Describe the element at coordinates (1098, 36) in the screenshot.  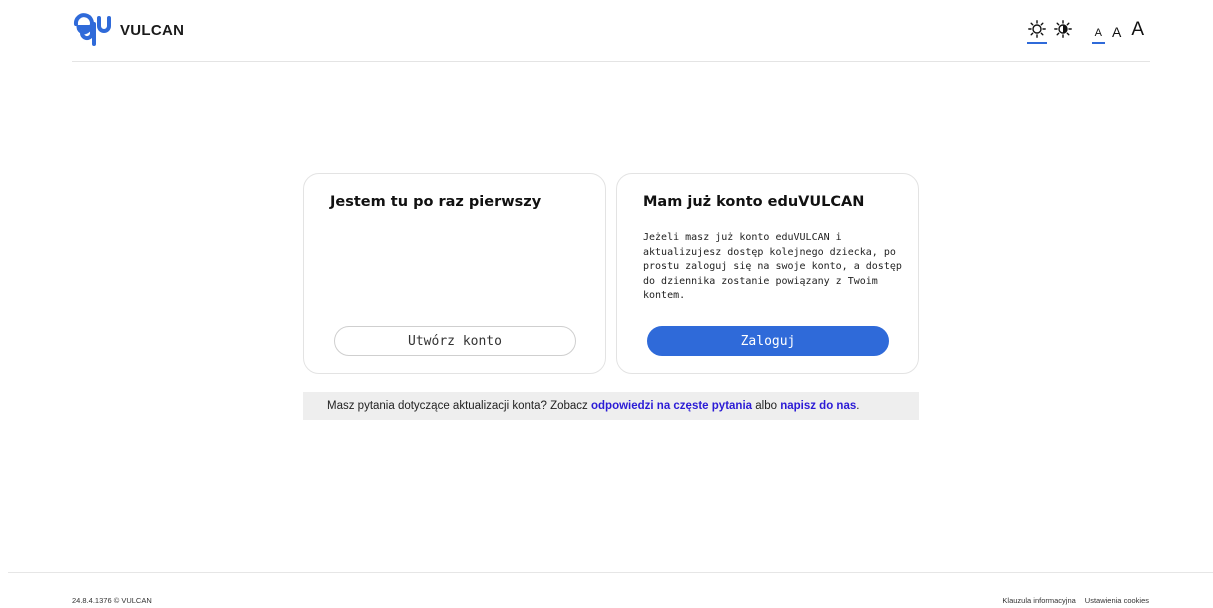
I see `font-size-small-button: A` at that location.